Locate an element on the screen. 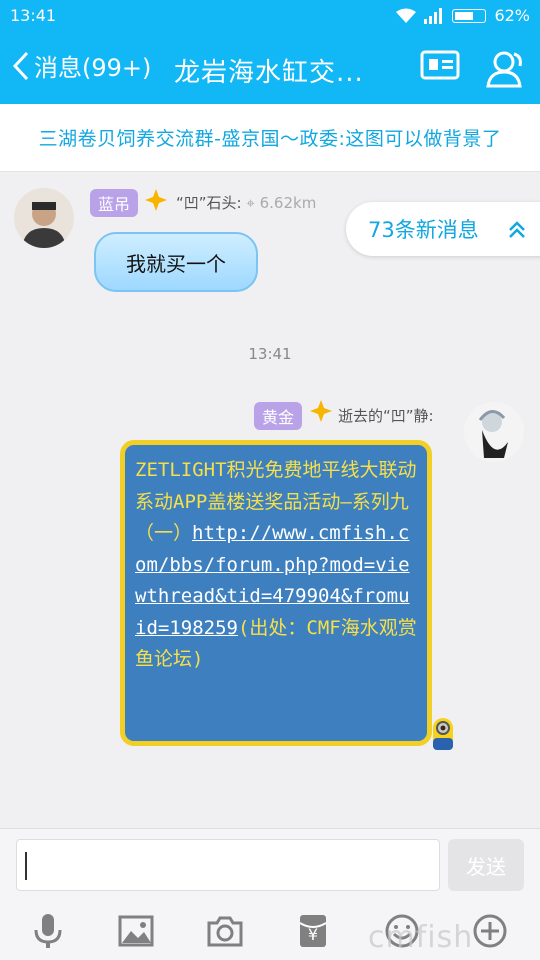 This screenshot has width=540, height=960. new-messages-label: 73条新消息 is located at coordinates (423, 230).